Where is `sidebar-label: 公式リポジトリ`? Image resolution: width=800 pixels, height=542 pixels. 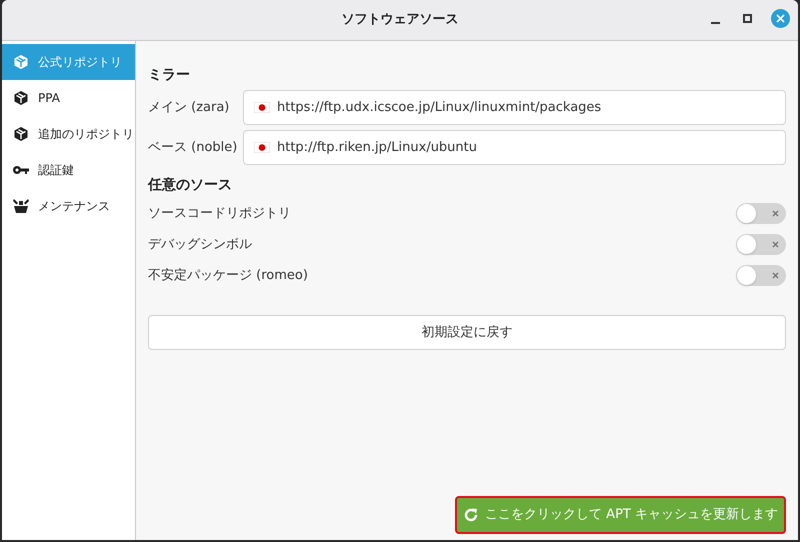
sidebar-label: 公式リポジトリ is located at coordinates (80, 62).